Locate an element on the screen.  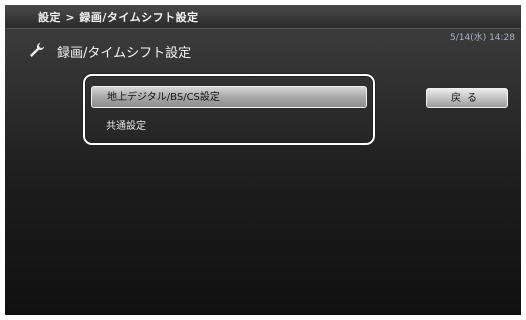
breadcrumb: 設定 > 録画/タイムシフト設定 is located at coordinates (118, 17).